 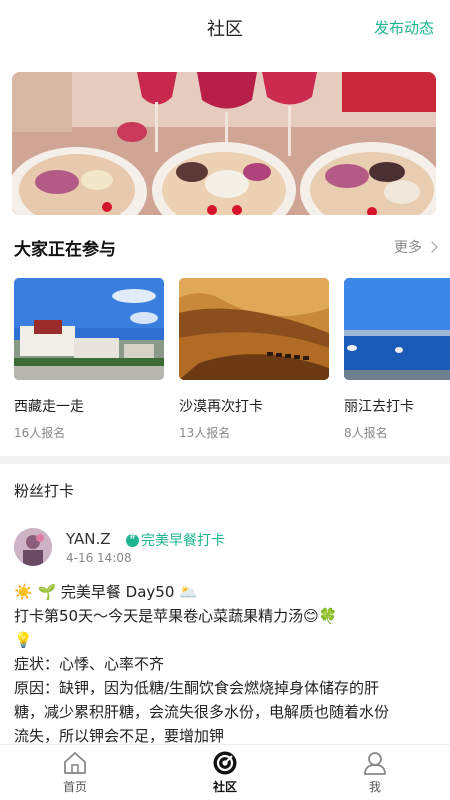 I want to click on post-header: YAN.Z 4-16 14:08 完美早餐打卡, so click(x=225, y=548).